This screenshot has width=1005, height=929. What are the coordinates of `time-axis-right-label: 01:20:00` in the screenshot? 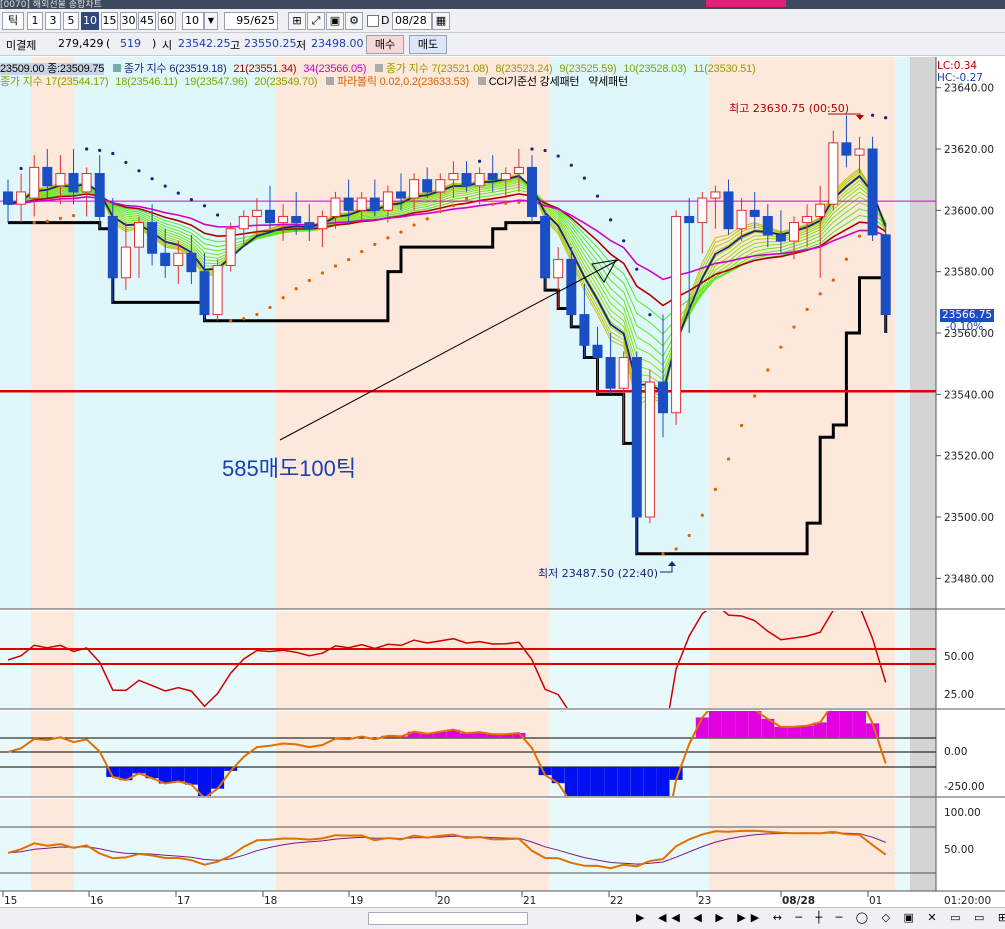 It's located at (967, 901).